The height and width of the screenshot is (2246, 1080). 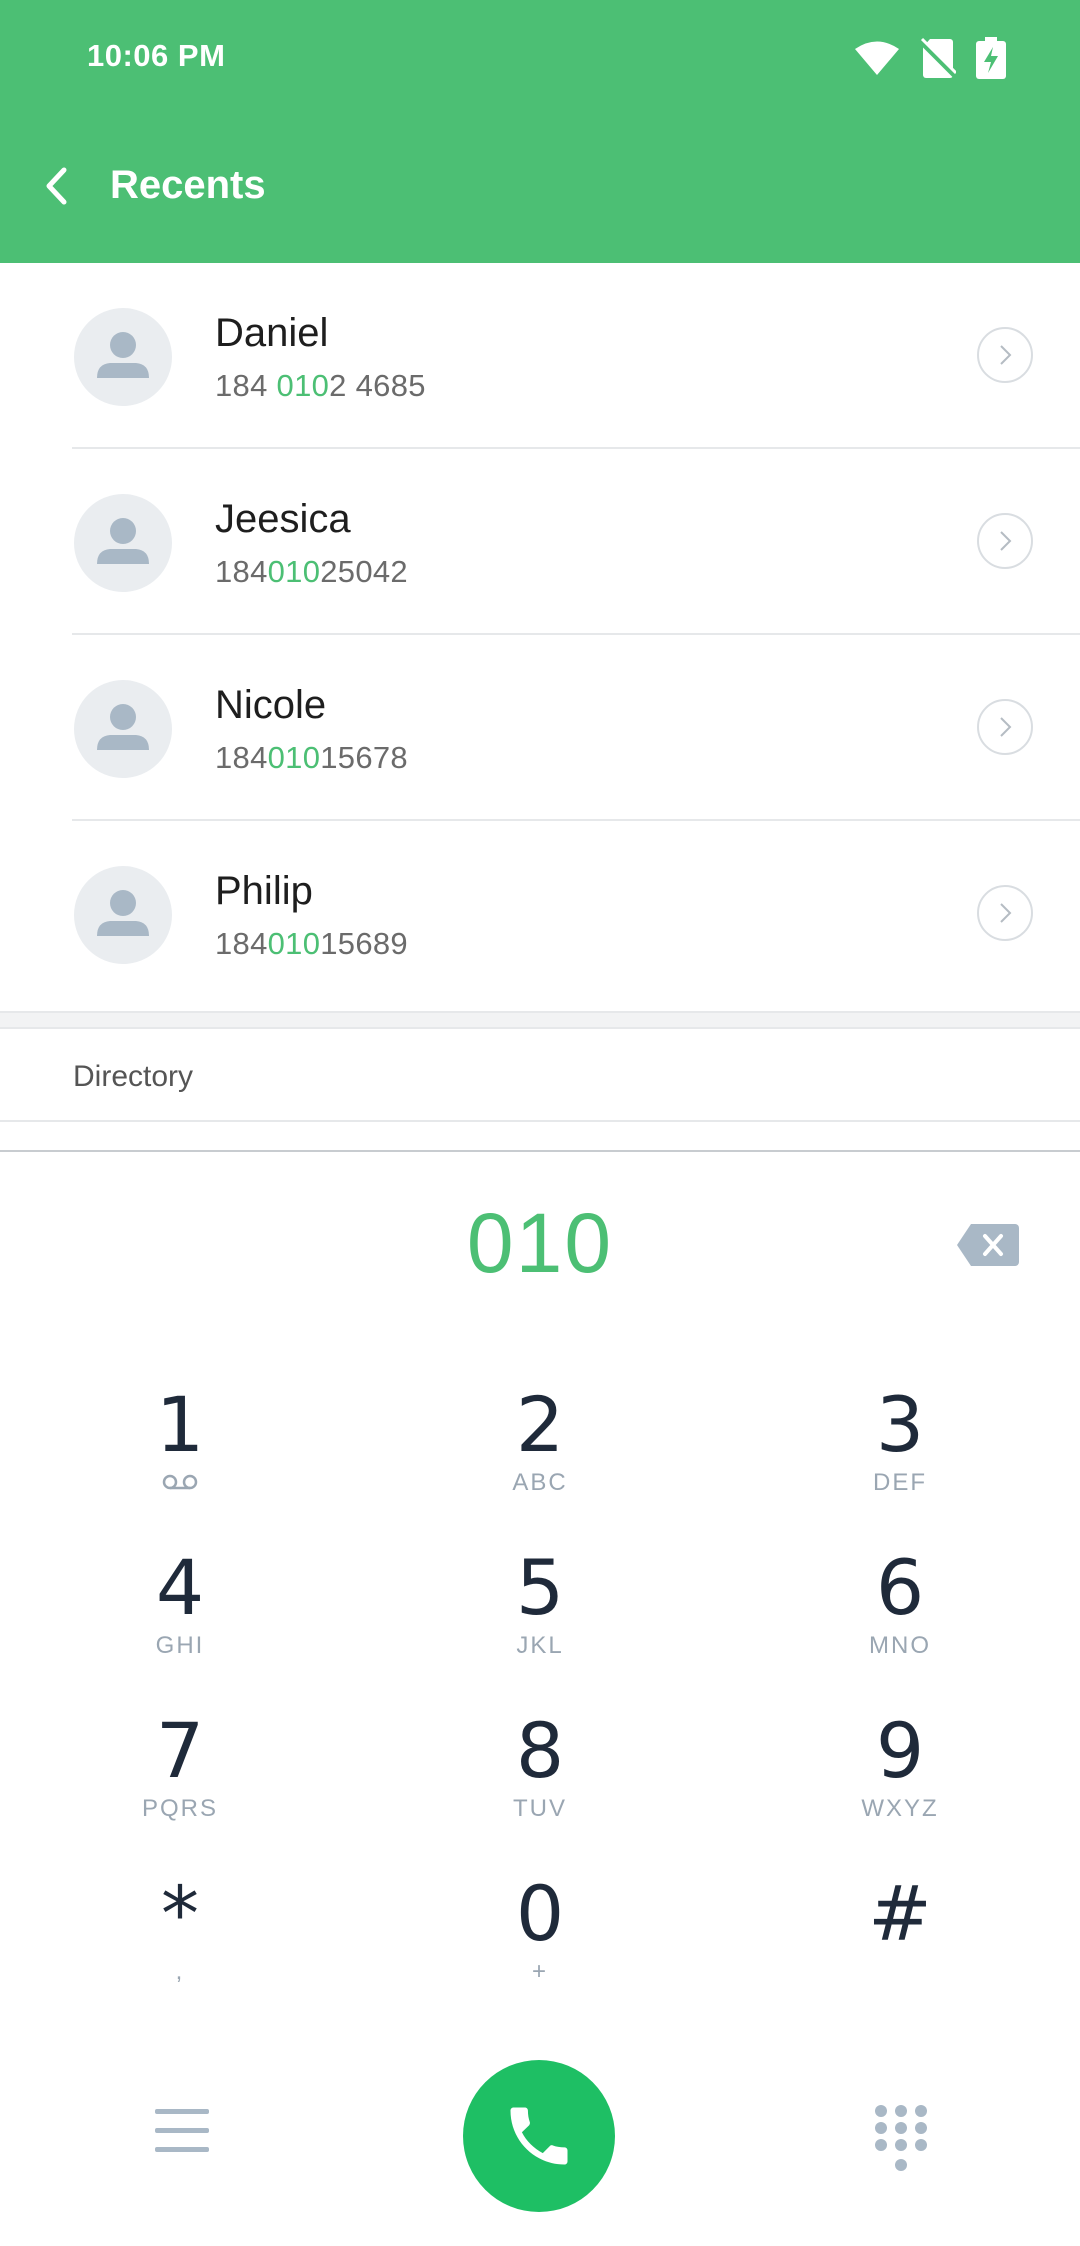 I want to click on contact-number: 18401015678, so click(x=311, y=757).